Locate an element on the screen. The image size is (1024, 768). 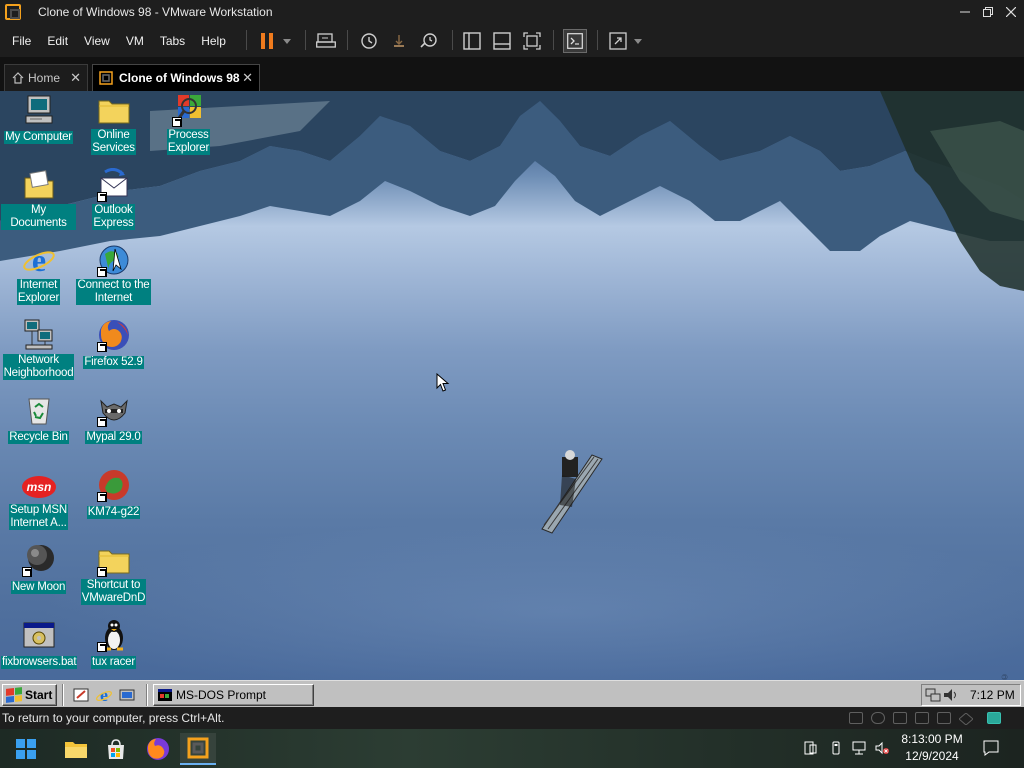
start-button: Start is located at coordinates (29, 695).